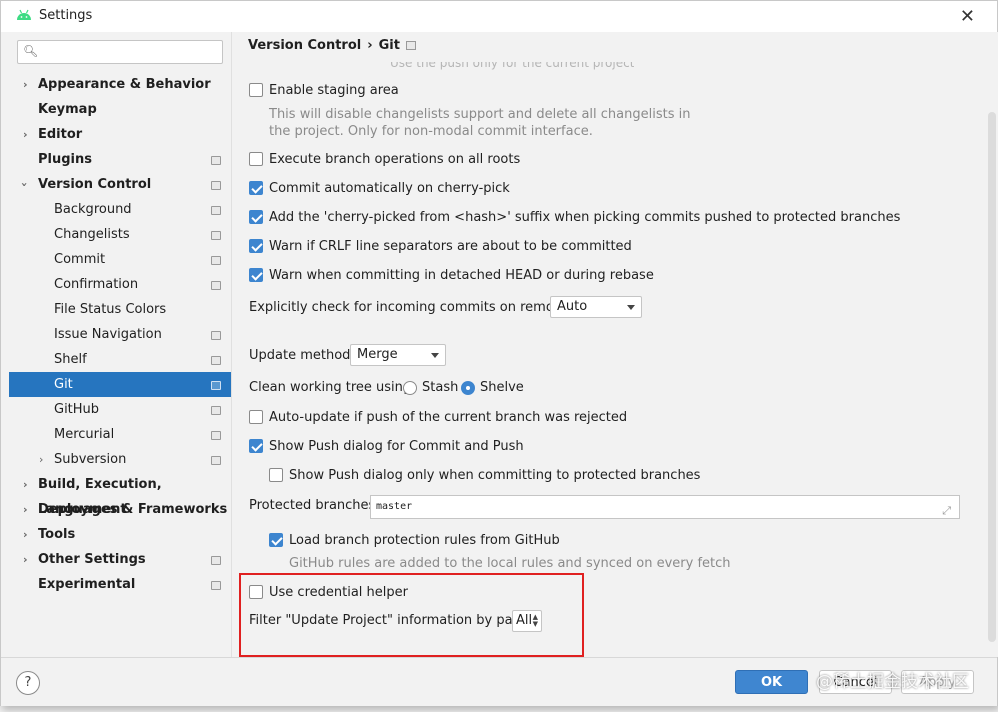 Image resolution: width=998 pixels, height=712 pixels. Describe the element at coordinates (28, 683) in the screenshot. I see `help-button: ?` at that location.